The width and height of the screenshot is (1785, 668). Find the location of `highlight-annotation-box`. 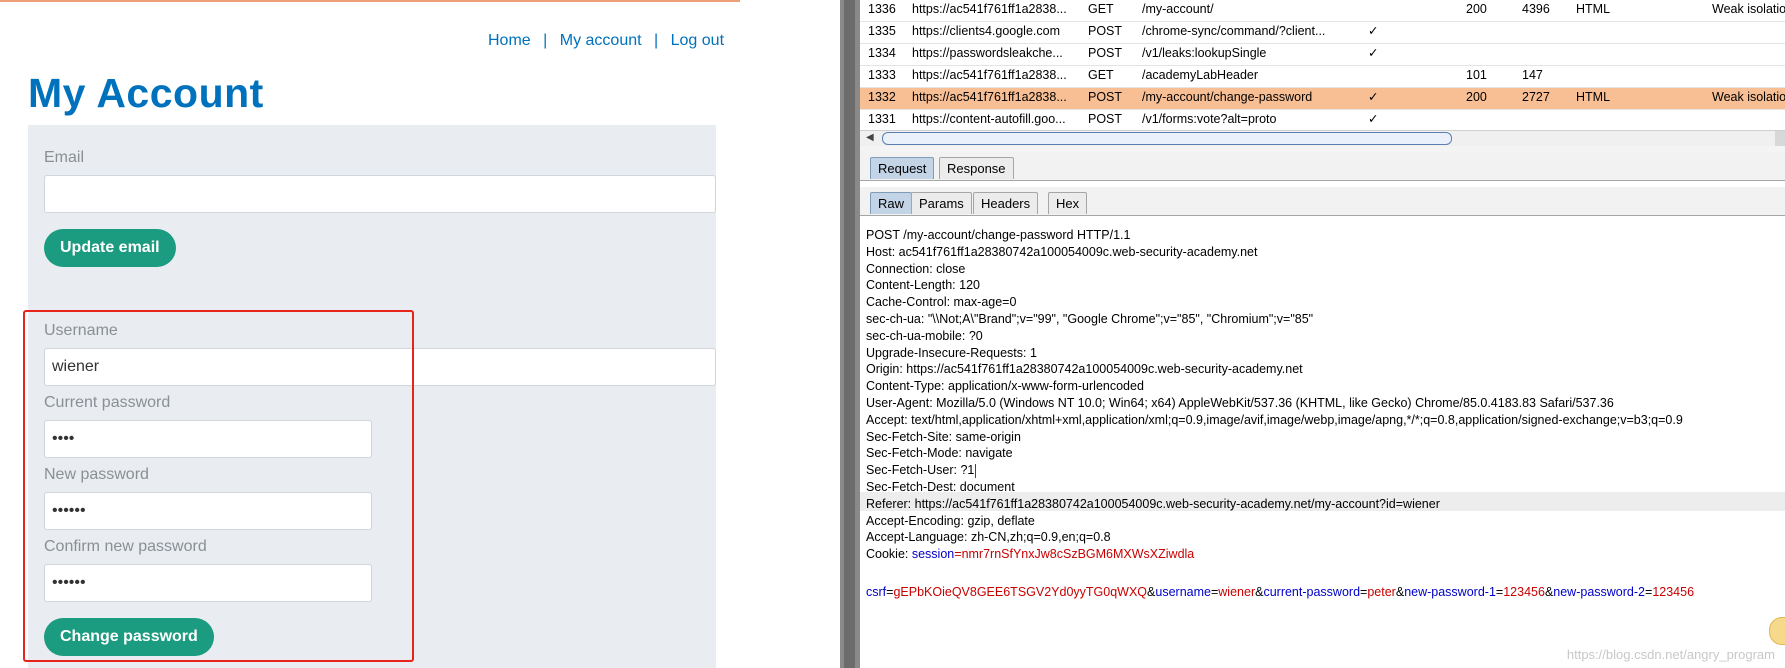

highlight-annotation-box is located at coordinates (218, 486).